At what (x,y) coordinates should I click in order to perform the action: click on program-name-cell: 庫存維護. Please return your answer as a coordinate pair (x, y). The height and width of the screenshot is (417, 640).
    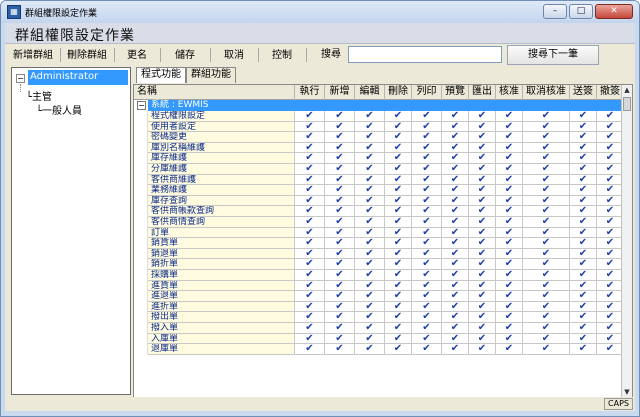
    Looking at the image, I should click on (221, 158).